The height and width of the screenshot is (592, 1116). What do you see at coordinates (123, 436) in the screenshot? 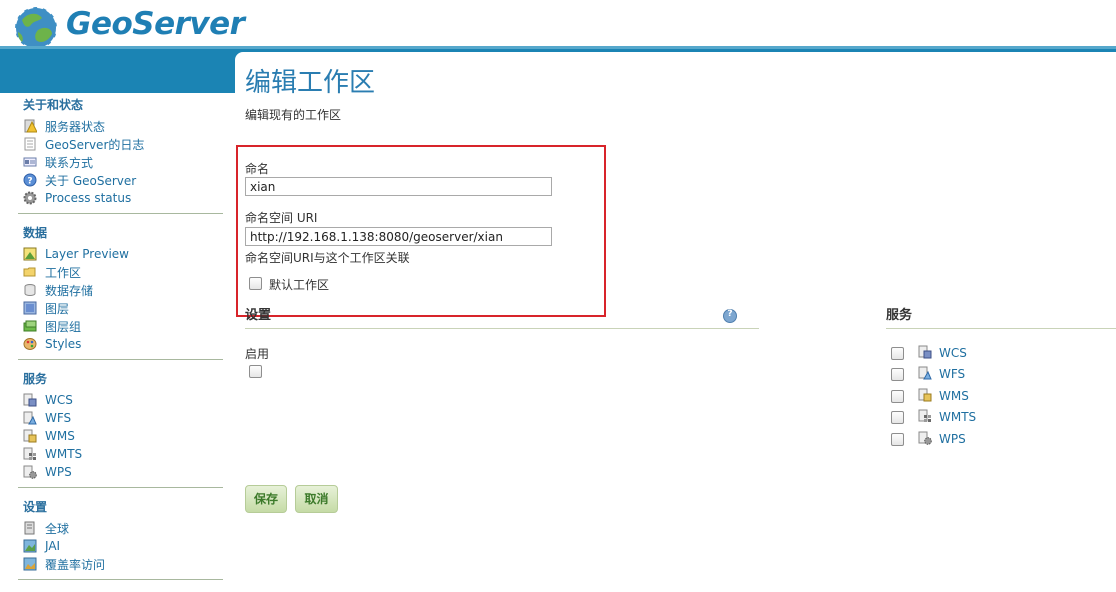
I see `sidebar-item-wms: WMS` at bounding box center [123, 436].